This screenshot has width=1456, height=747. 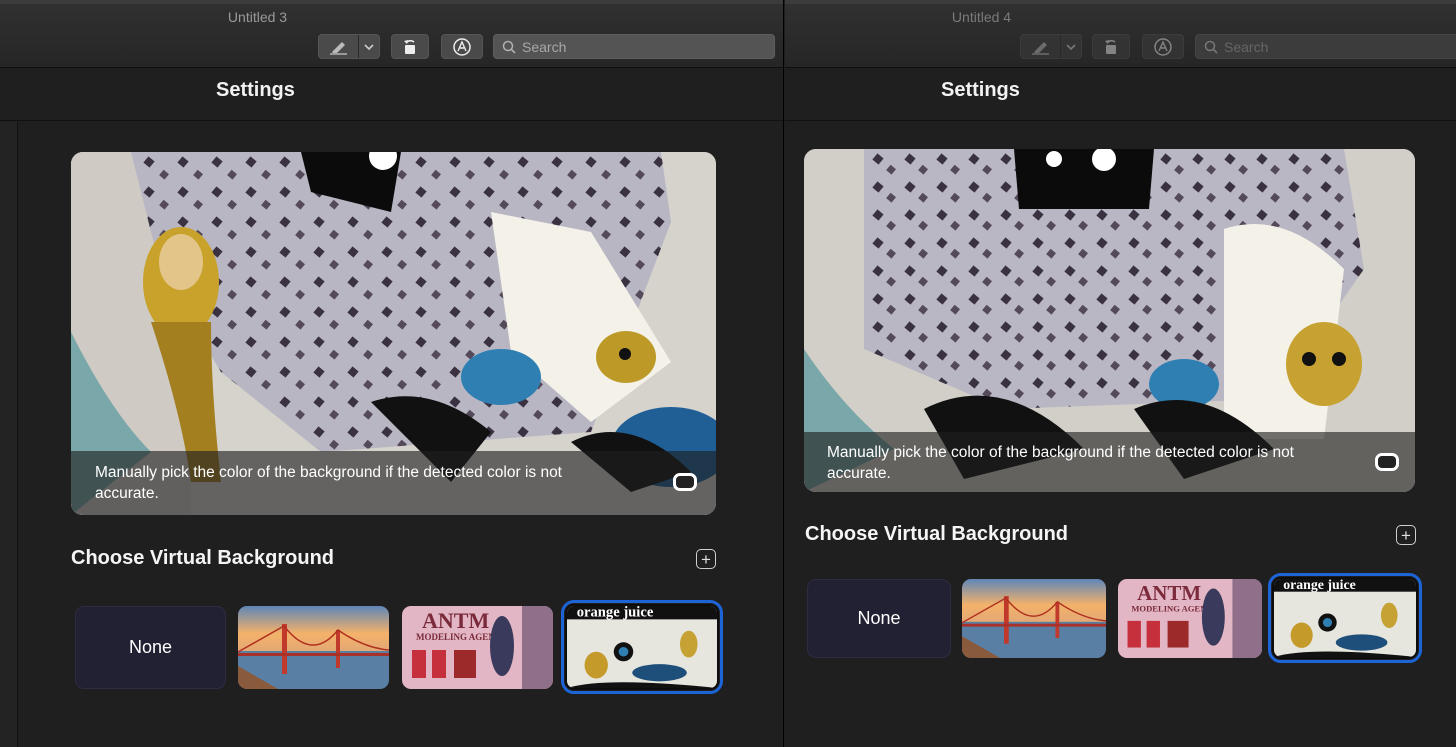 What do you see at coordinates (257, 17) in the screenshot?
I see `window-title: Untitled 3` at bounding box center [257, 17].